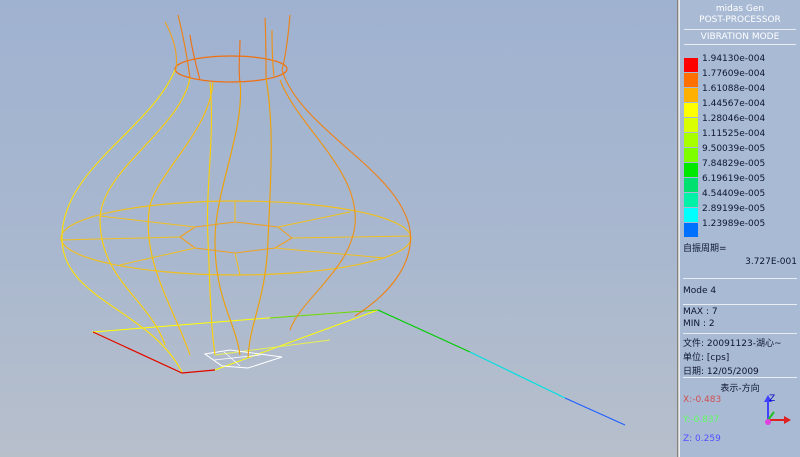 This screenshot has width=800, height=457. What do you see at coordinates (700, 291) in the screenshot?
I see `mode-number: Mode 4` at bounding box center [700, 291].